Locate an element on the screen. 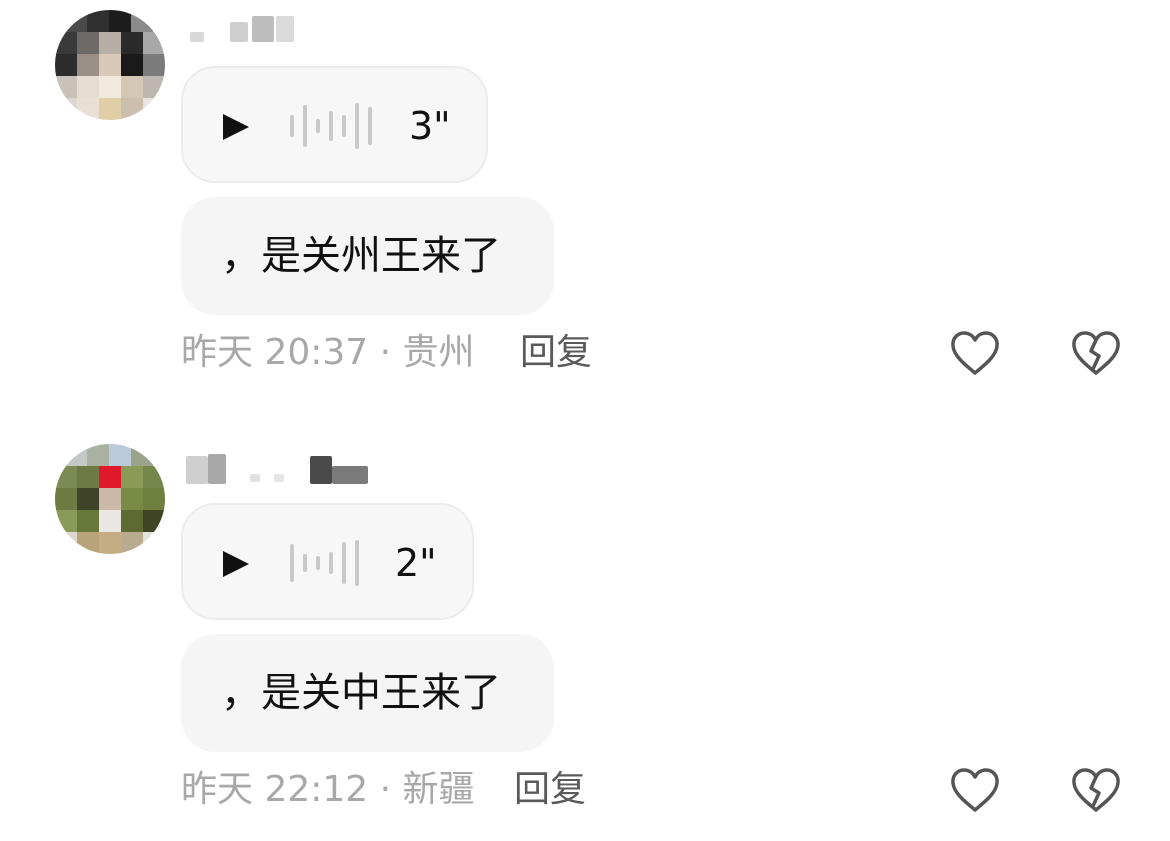  comment-text: ，是关中王来了 is located at coordinates (361, 693).